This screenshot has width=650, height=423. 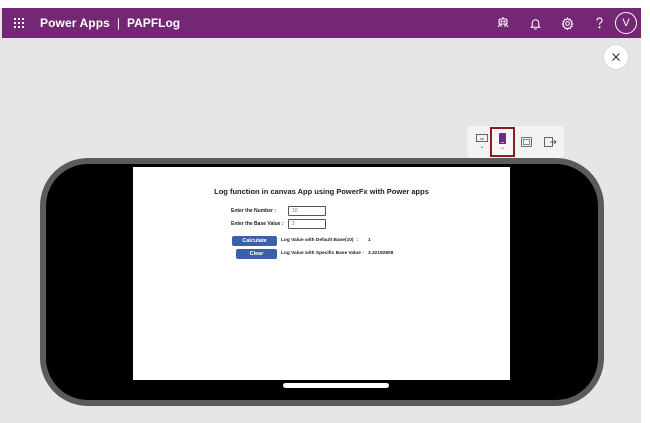 I want to click on specific-base-result-label: Log Value with Specific Base Value :, so click(x=322, y=253).